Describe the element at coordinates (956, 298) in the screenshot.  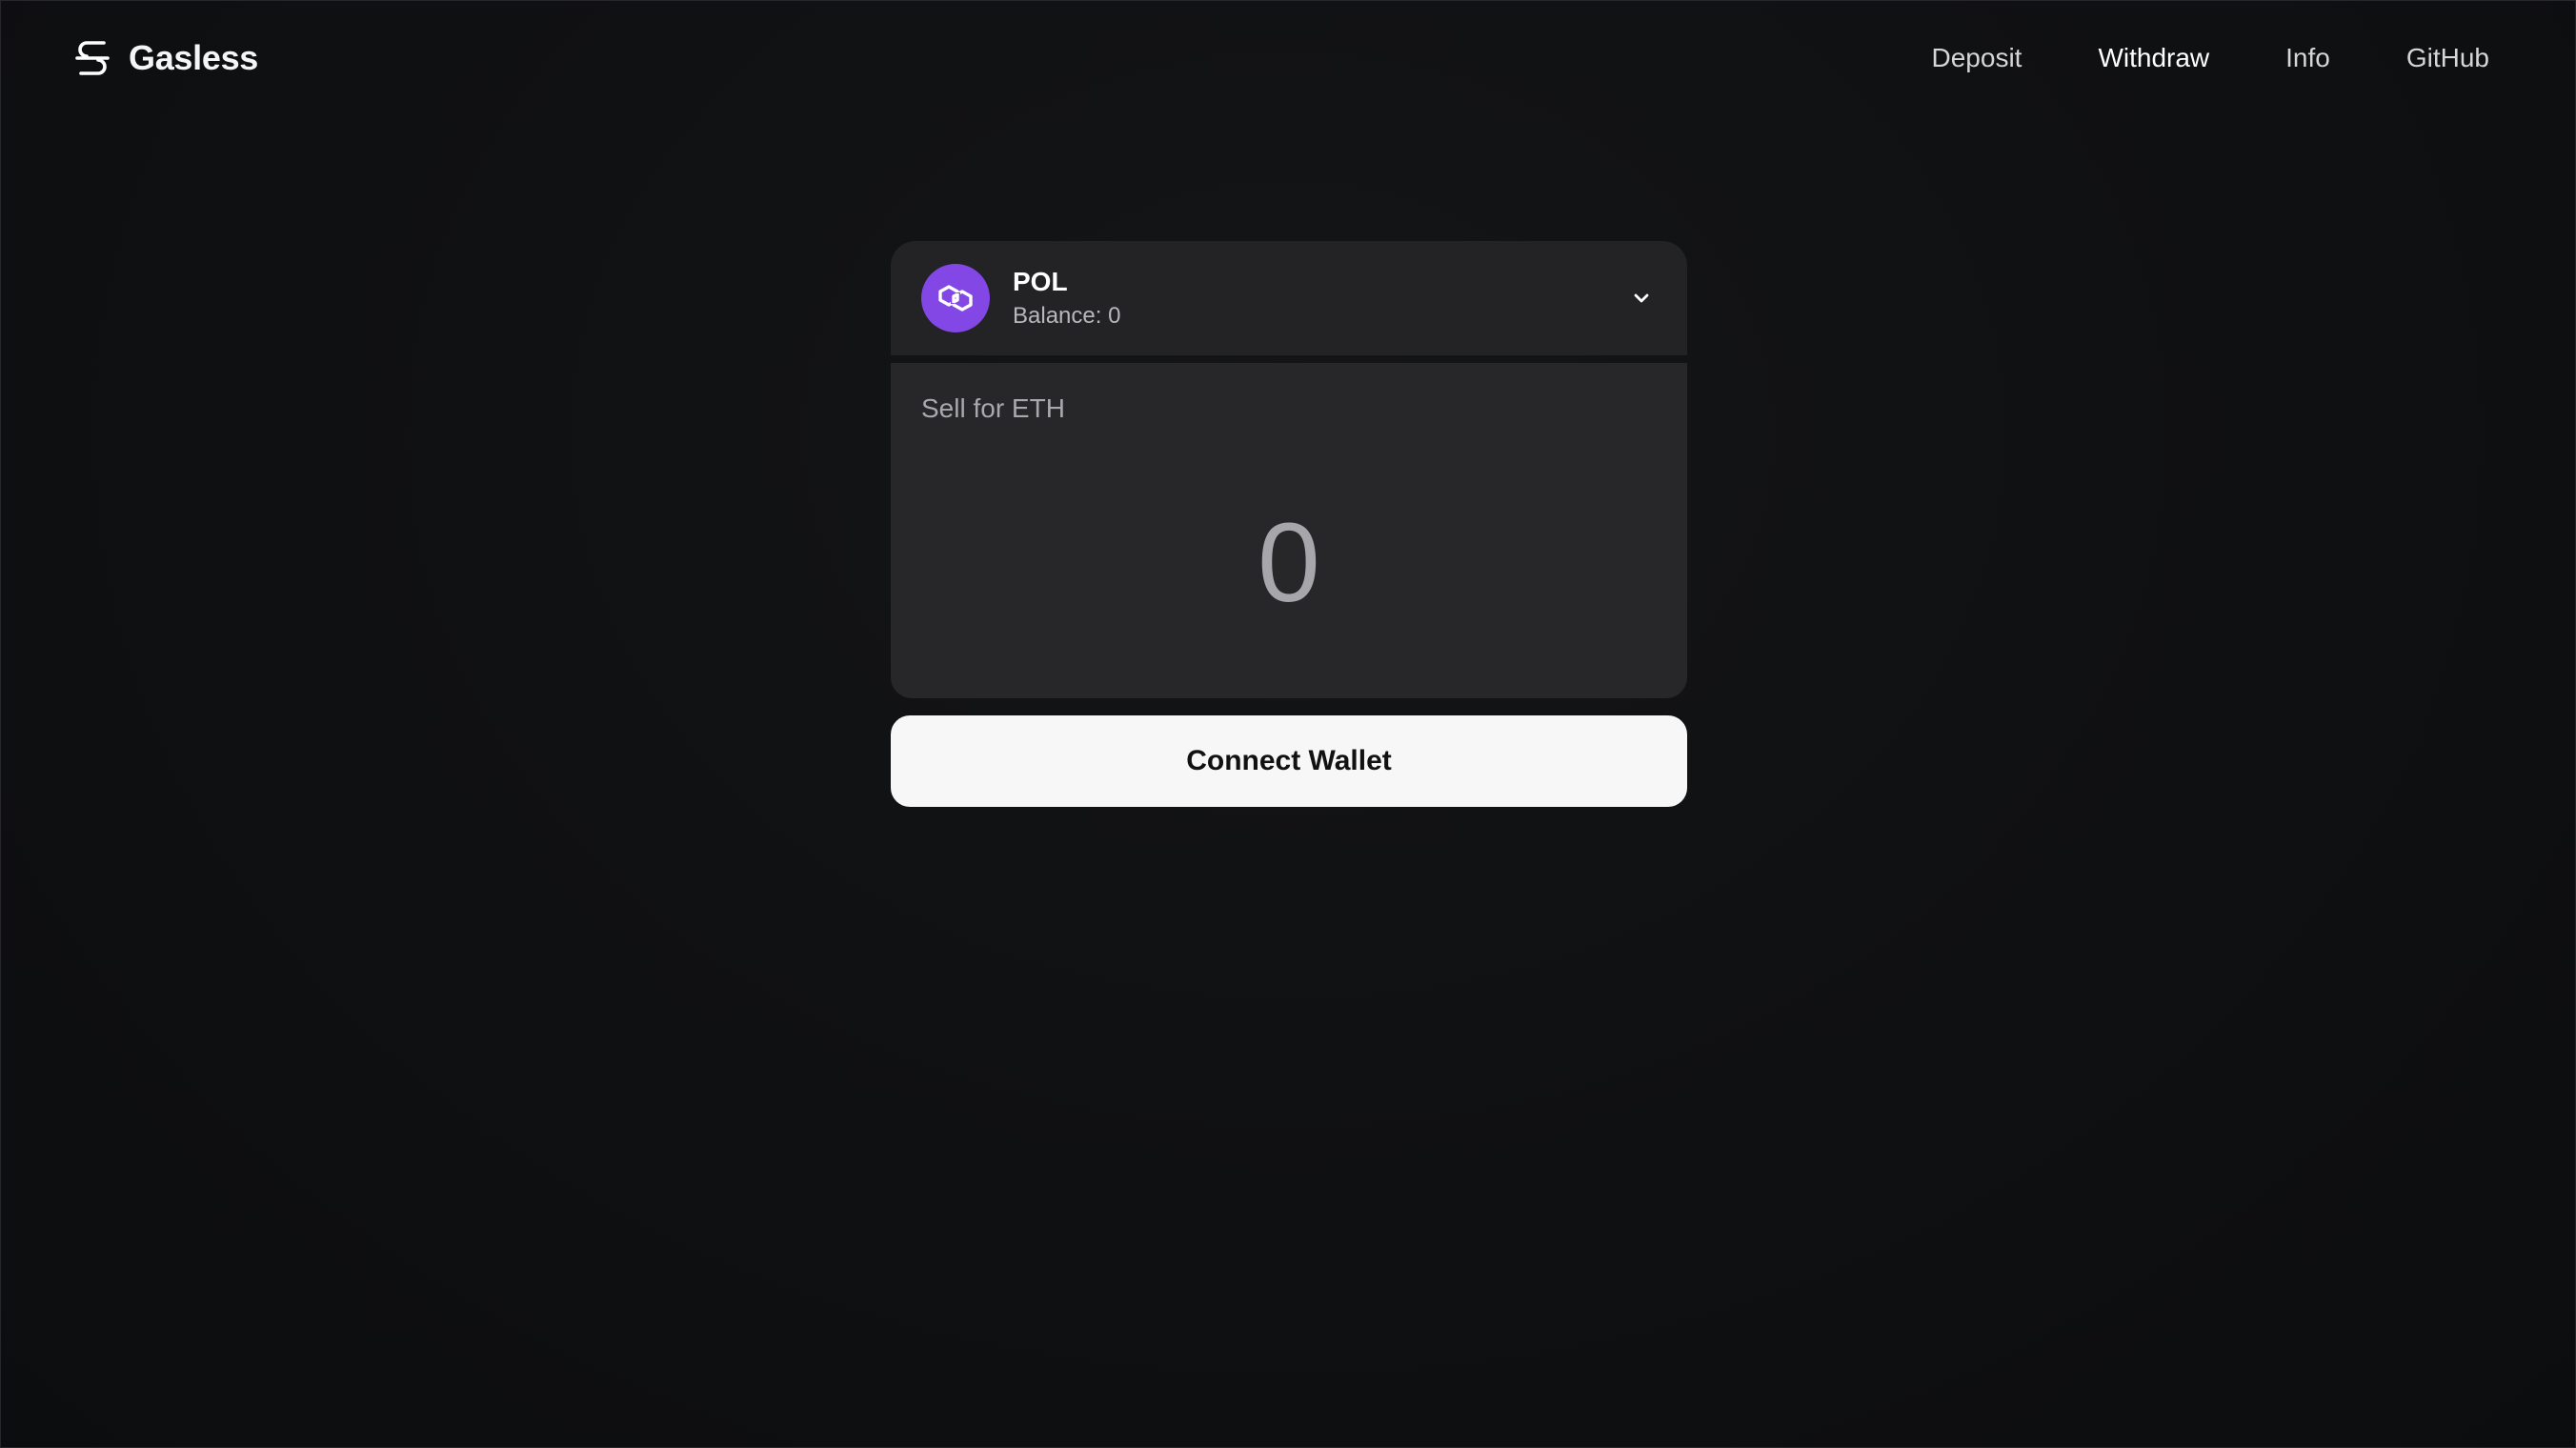
I see `polygon-token-icon` at that location.